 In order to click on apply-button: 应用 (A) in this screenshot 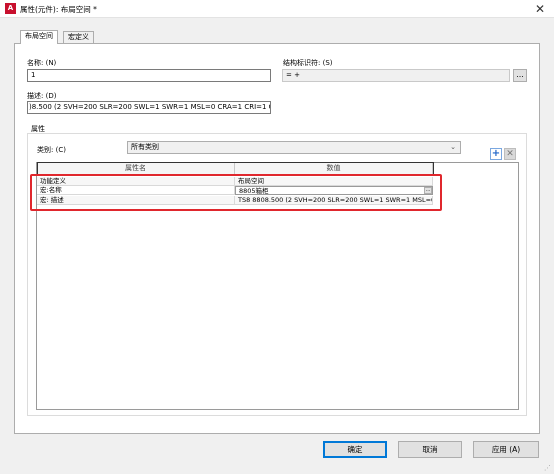, I will do `click(506, 449)`.